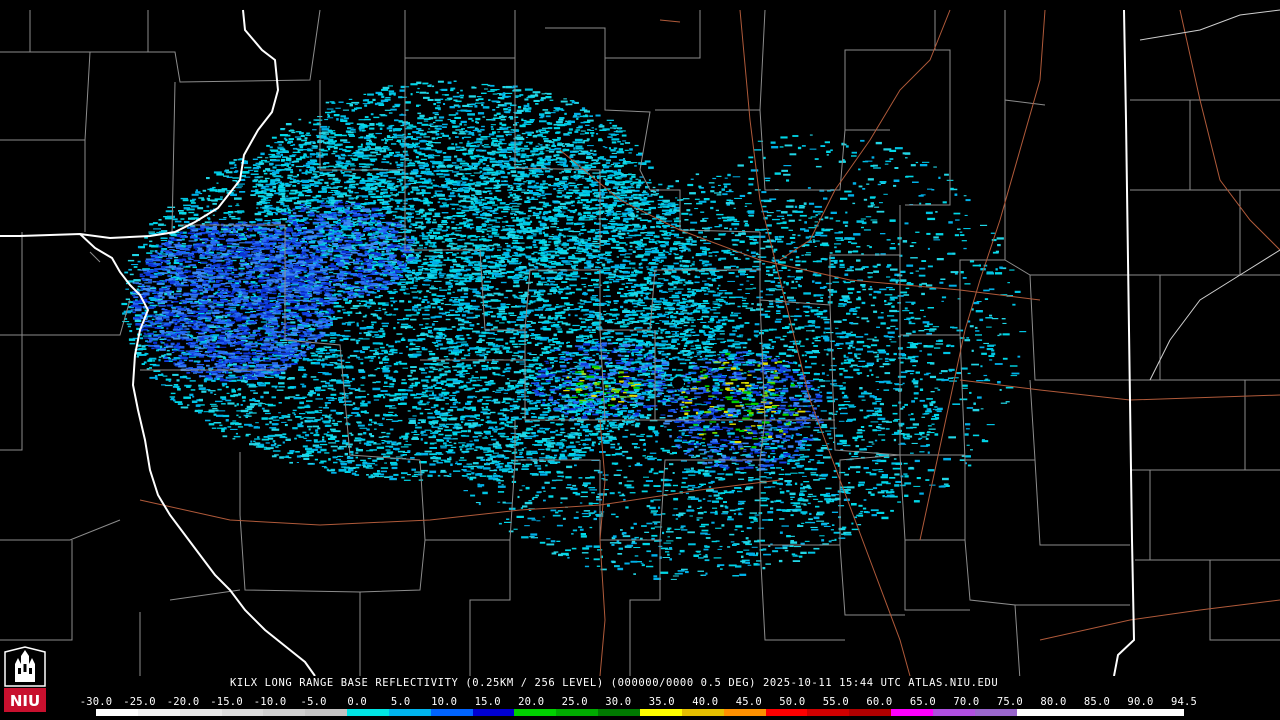  What do you see at coordinates (1184, 702) in the screenshot?
I see `scale-label: 94.5` at bounding box center [1184, 702].